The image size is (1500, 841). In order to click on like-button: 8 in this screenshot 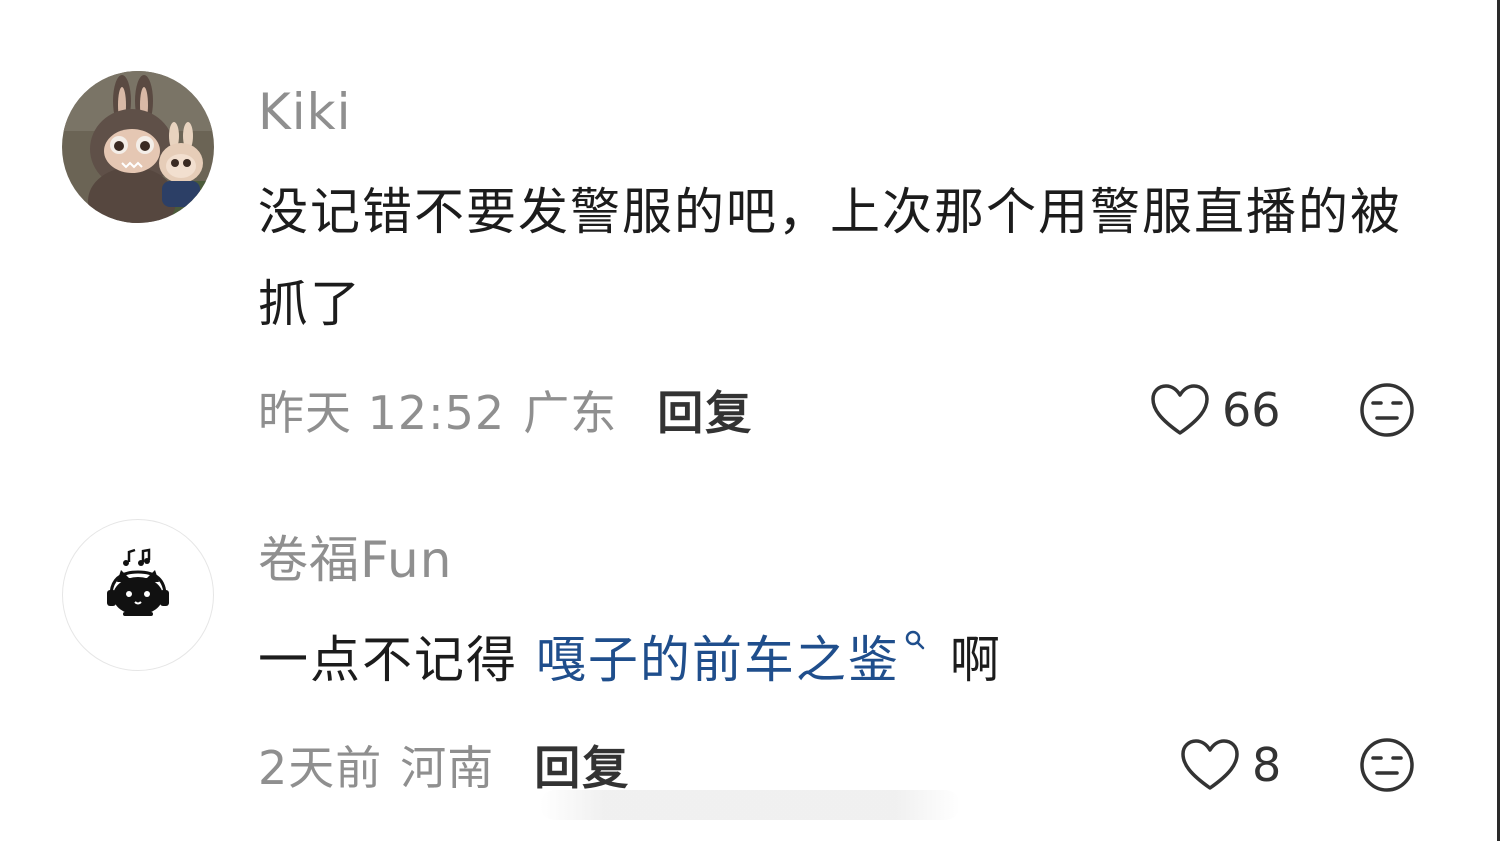, I will do `click(1230, 765)`.